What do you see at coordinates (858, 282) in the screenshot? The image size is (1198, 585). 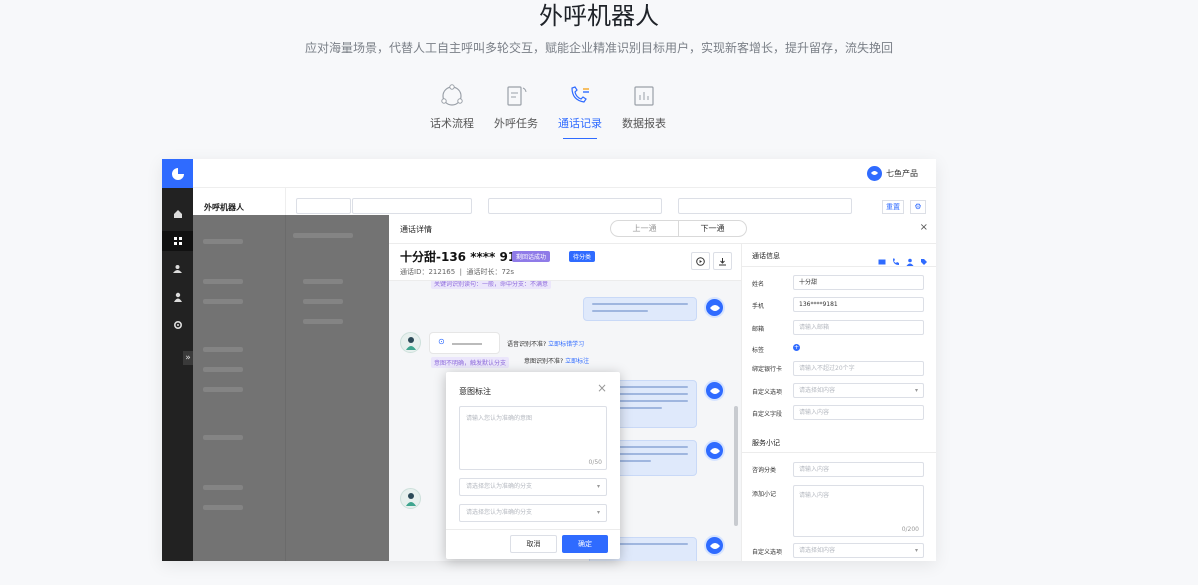 I see `name-field: 十分甜` at bounding box center [858, 282].